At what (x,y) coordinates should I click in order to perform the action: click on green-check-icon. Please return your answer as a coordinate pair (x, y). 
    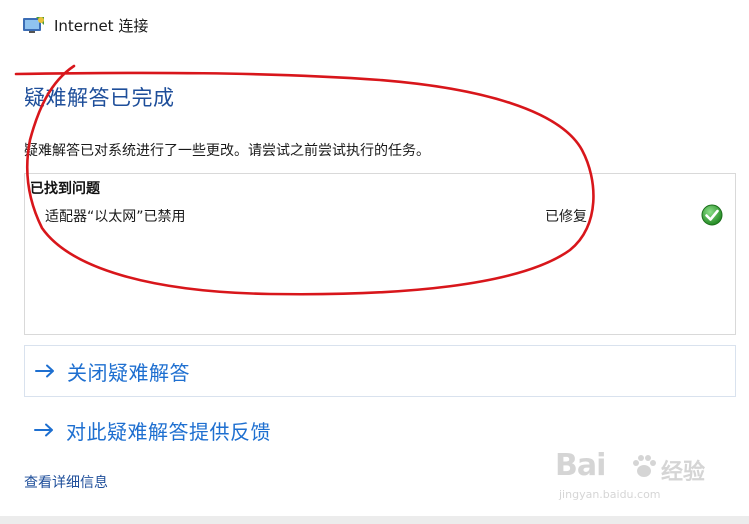
    Looking at the image, I should click on (712, 215).